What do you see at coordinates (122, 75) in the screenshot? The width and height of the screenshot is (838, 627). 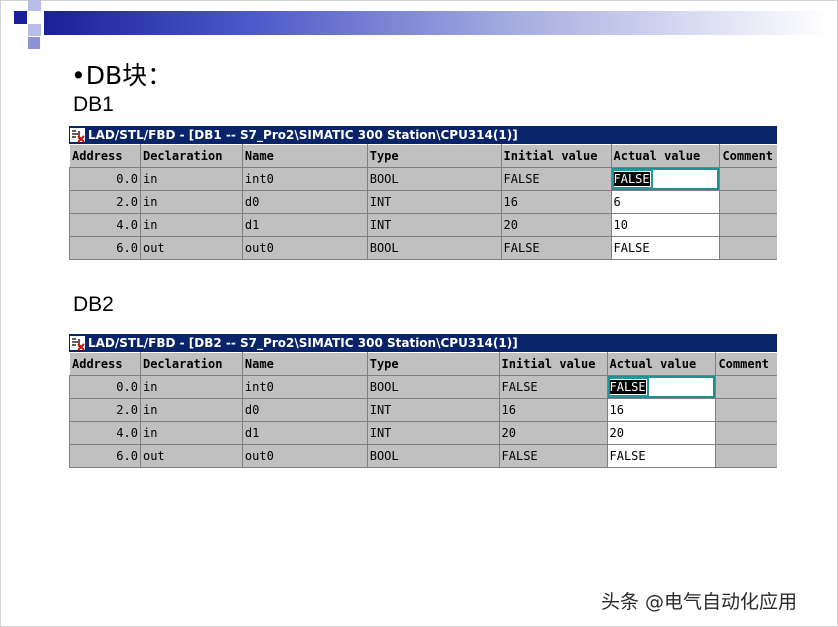 I see `slide-heading: •DB块：` at bounding box center [122, 75].